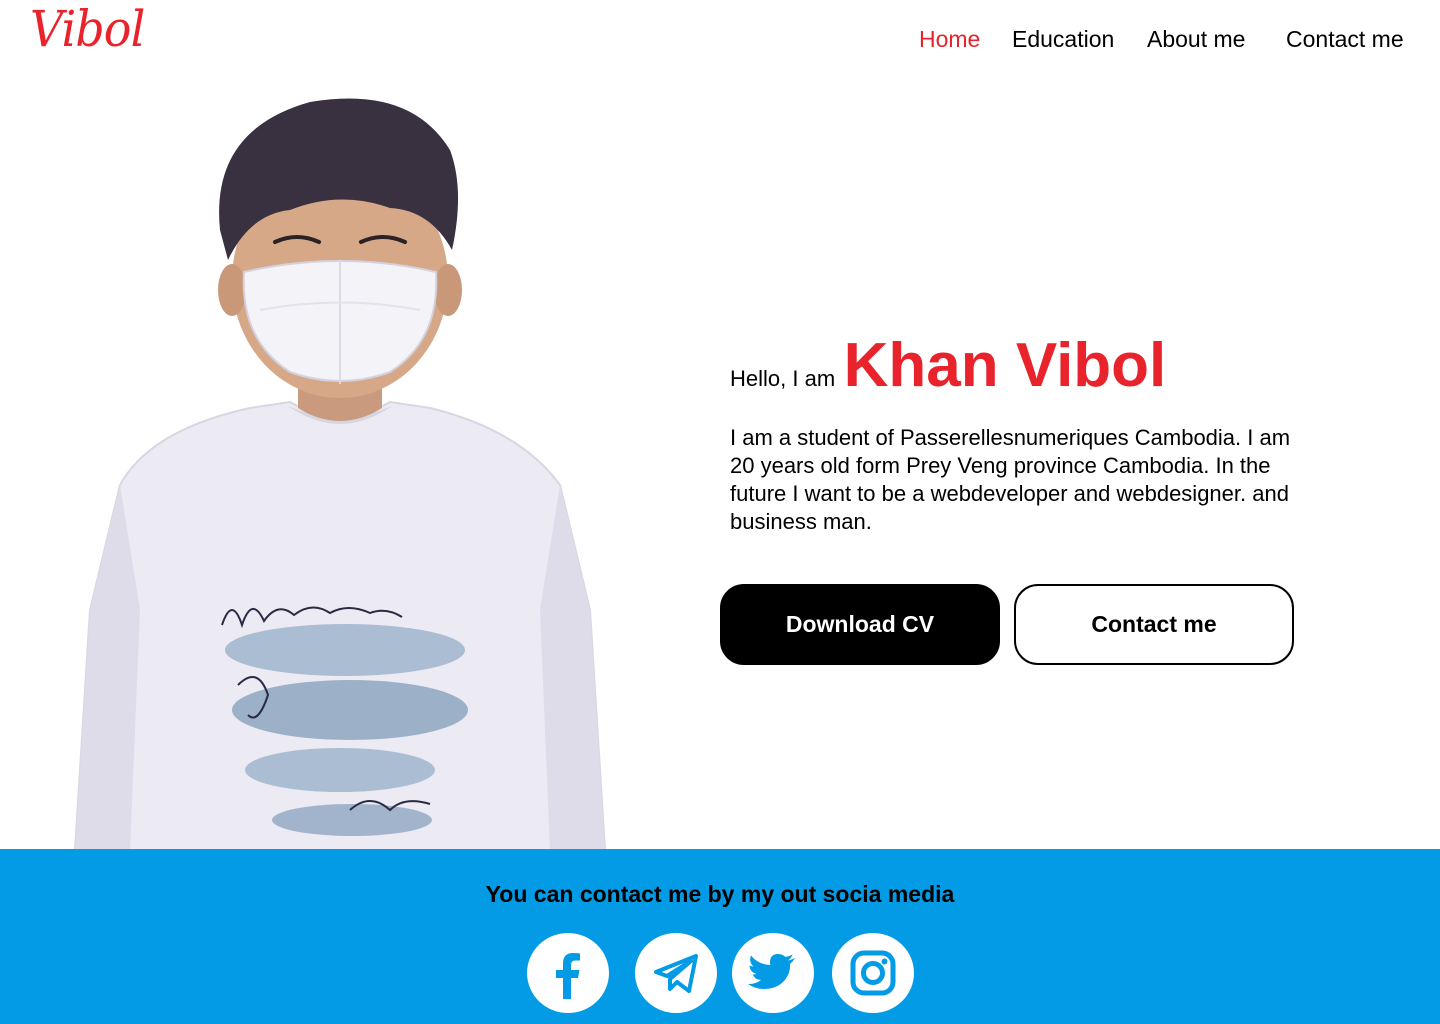  I want to click on twitter-icon, so click(771, 971).